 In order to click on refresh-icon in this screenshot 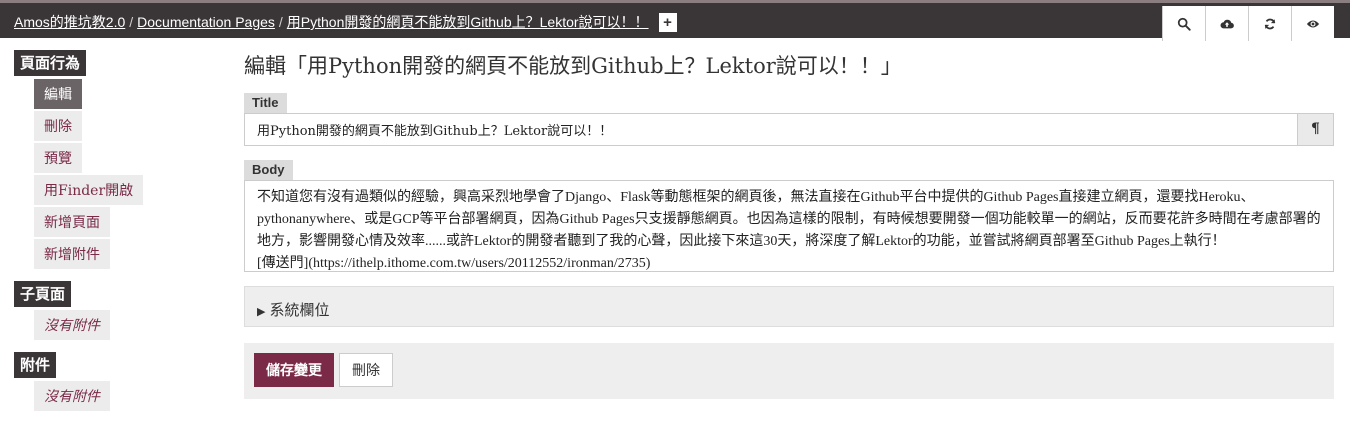, I will do `click(1270, 23)`.